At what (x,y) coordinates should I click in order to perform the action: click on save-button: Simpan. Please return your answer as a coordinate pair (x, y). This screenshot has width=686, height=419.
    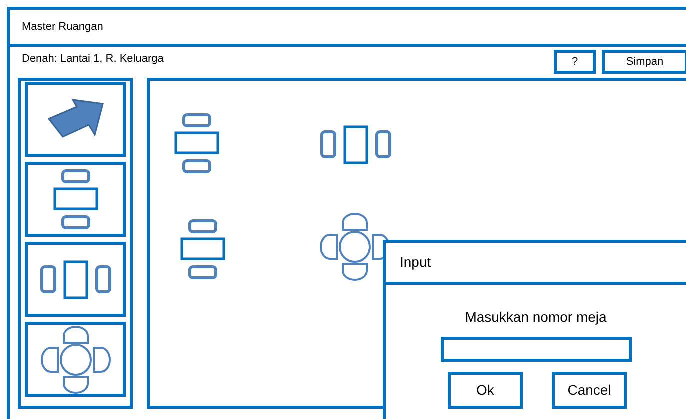
    Looking at the image, I should click on (644, 62).